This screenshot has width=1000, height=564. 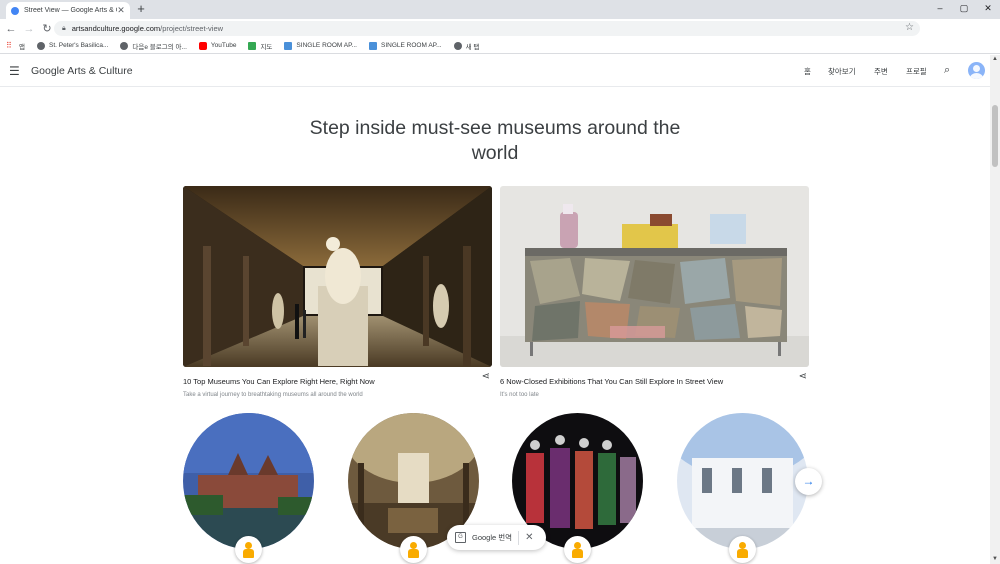 What do you see at coordinates (9, 45) in the screenshot?
I see `apps-grid-icon: ⠿` at bounding box center [9, 45].